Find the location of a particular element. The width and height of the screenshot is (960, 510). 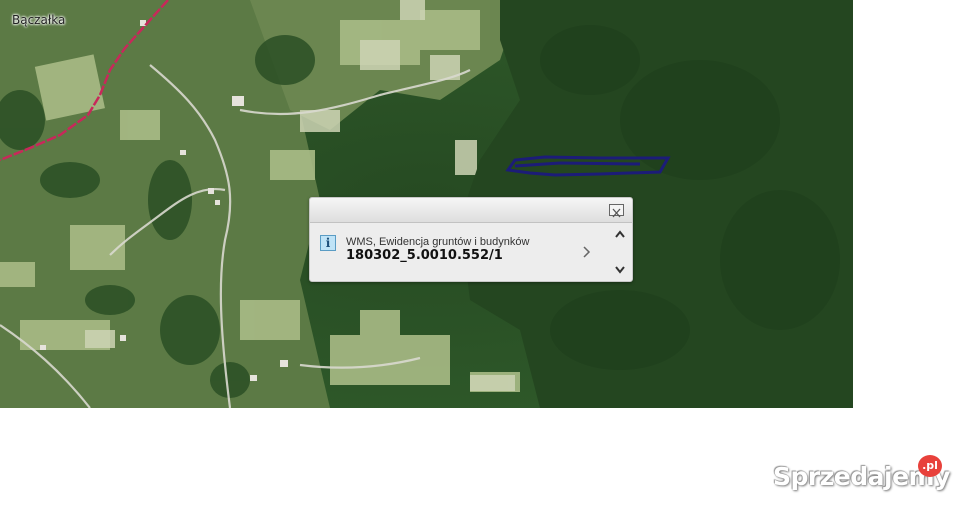

close-icon is located at coordinates (616, 211).